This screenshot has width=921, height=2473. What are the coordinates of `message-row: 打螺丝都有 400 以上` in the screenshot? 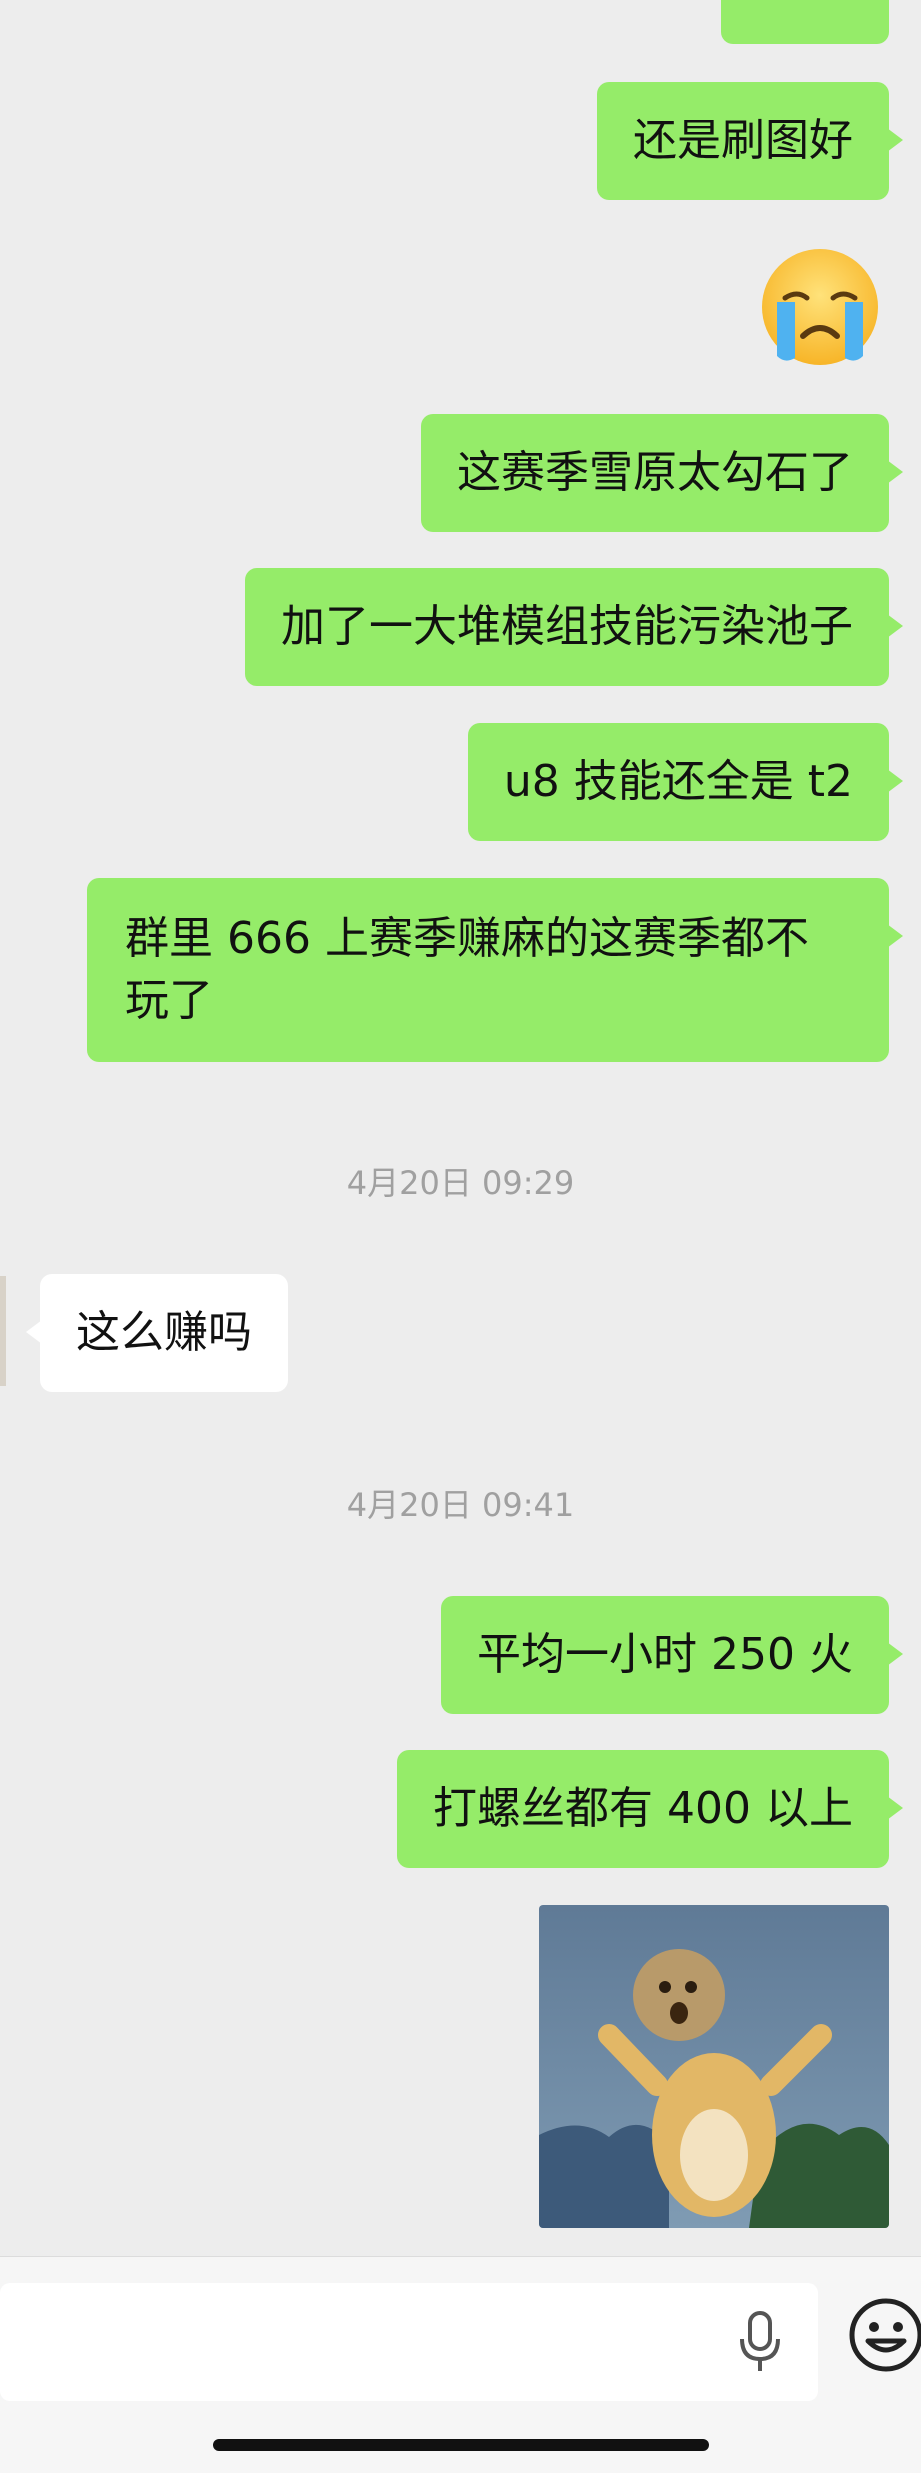 It's located at (650, 1809).